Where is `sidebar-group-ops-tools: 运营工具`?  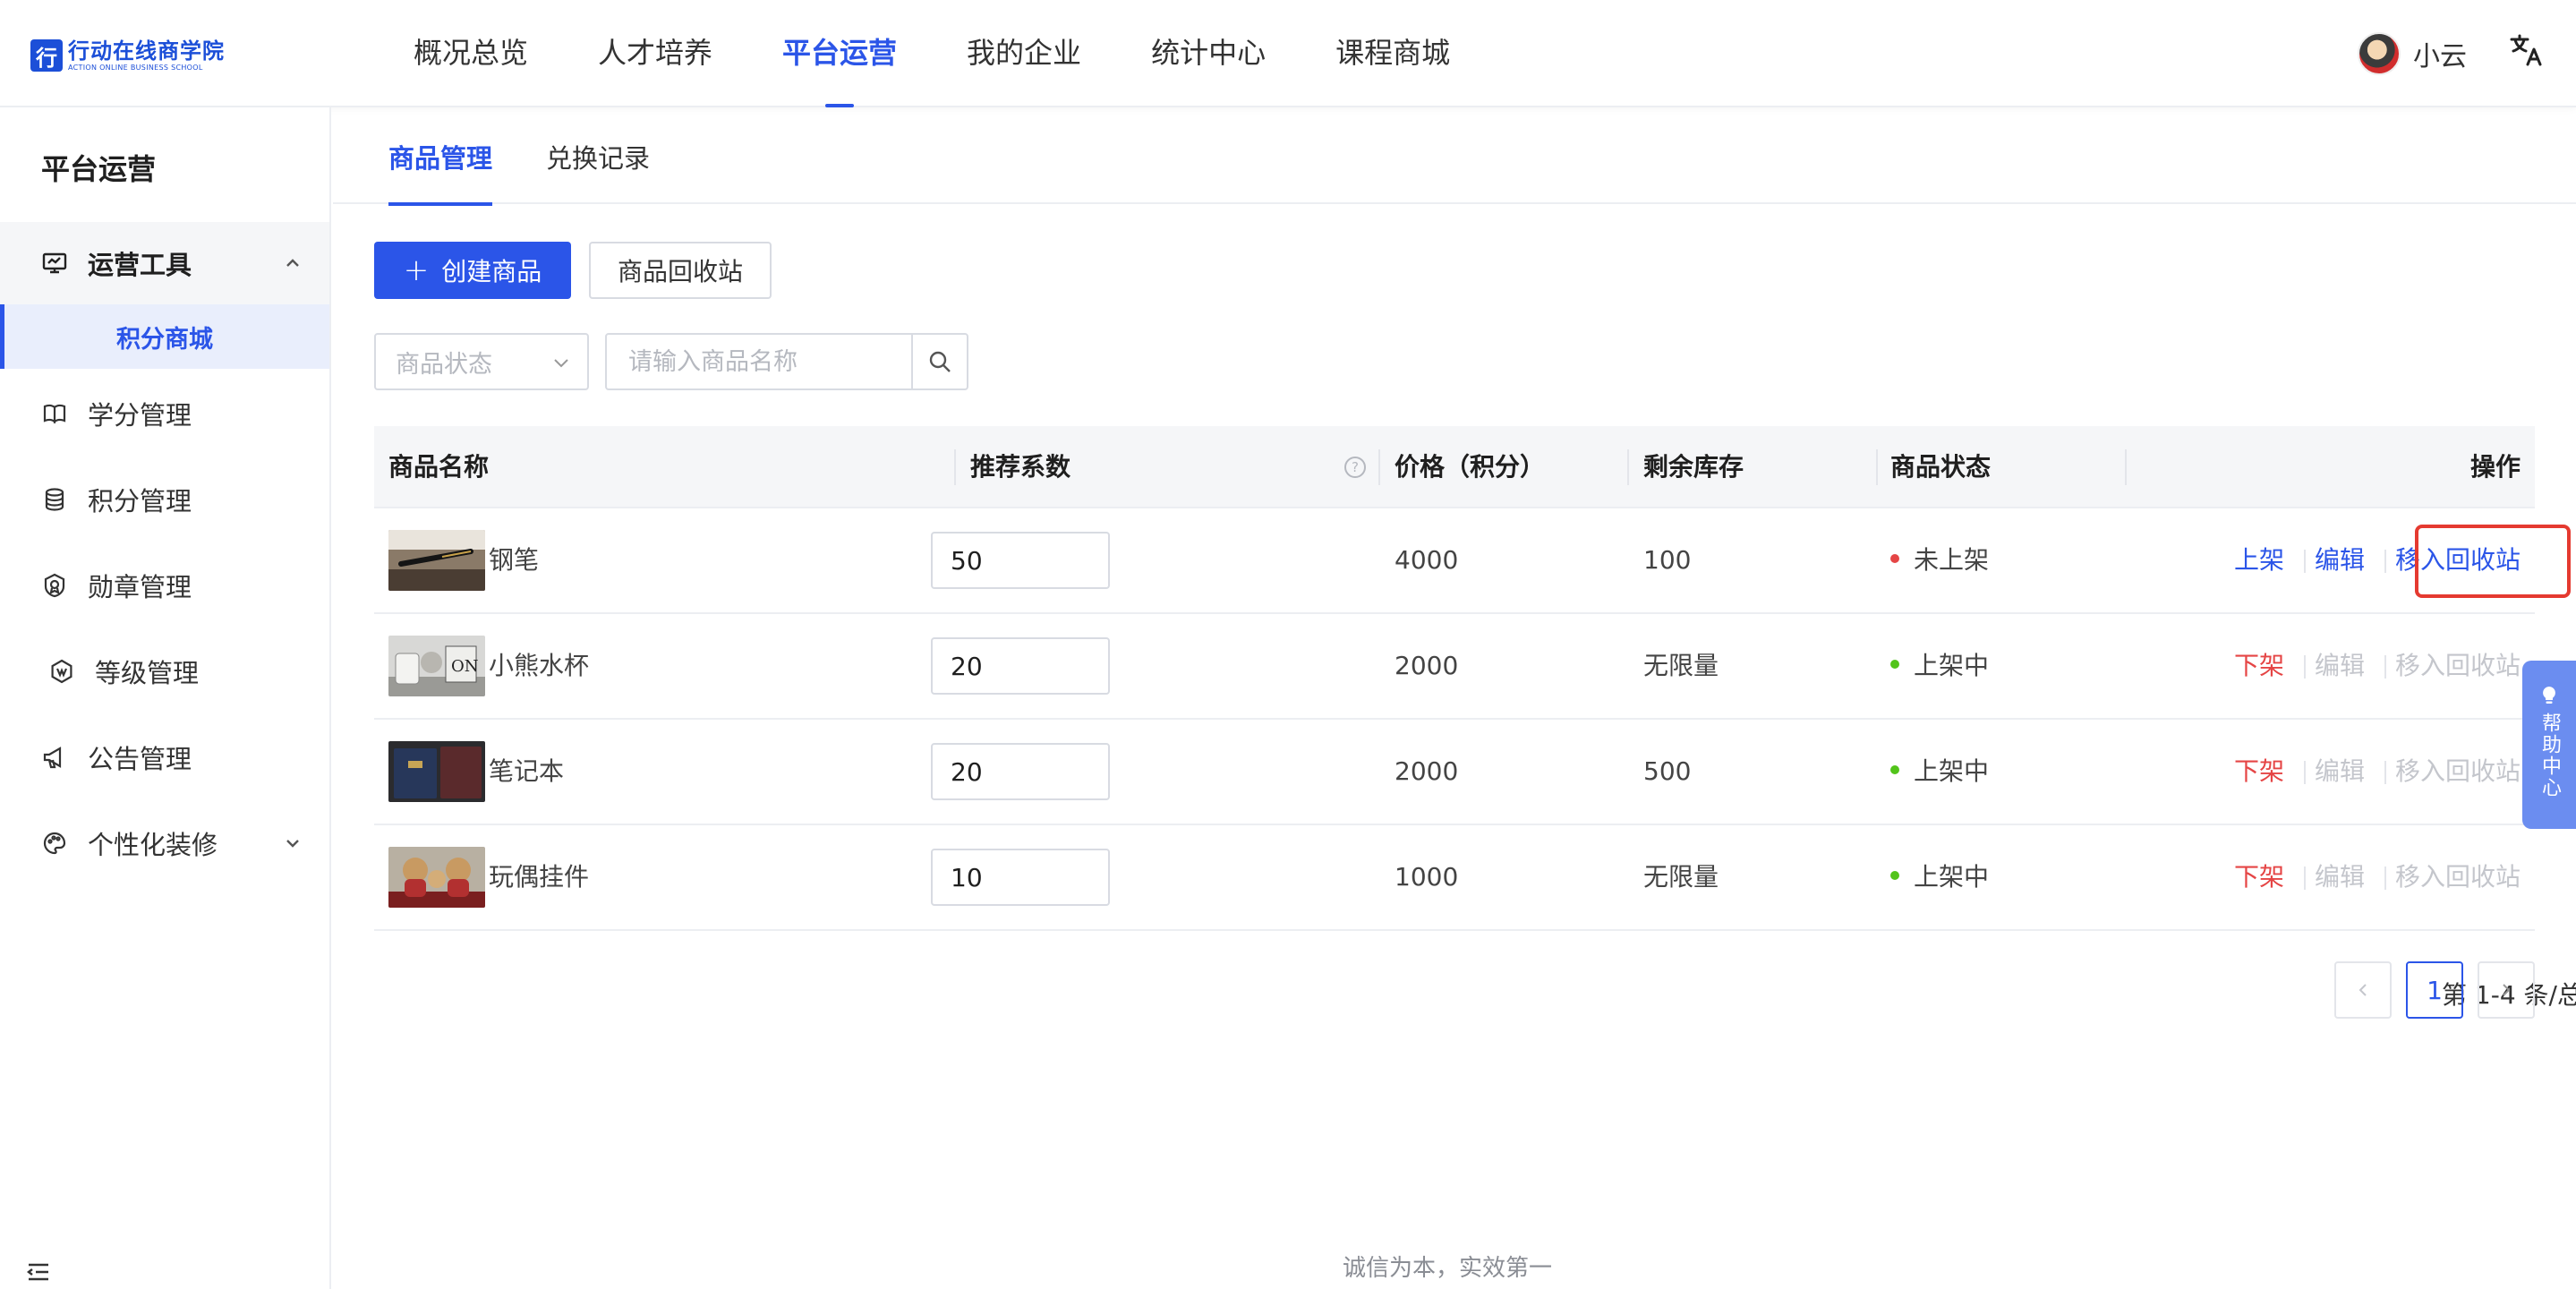 sidebar-group-ops-tools: 运营工具 is located at coordinates (164, 263).